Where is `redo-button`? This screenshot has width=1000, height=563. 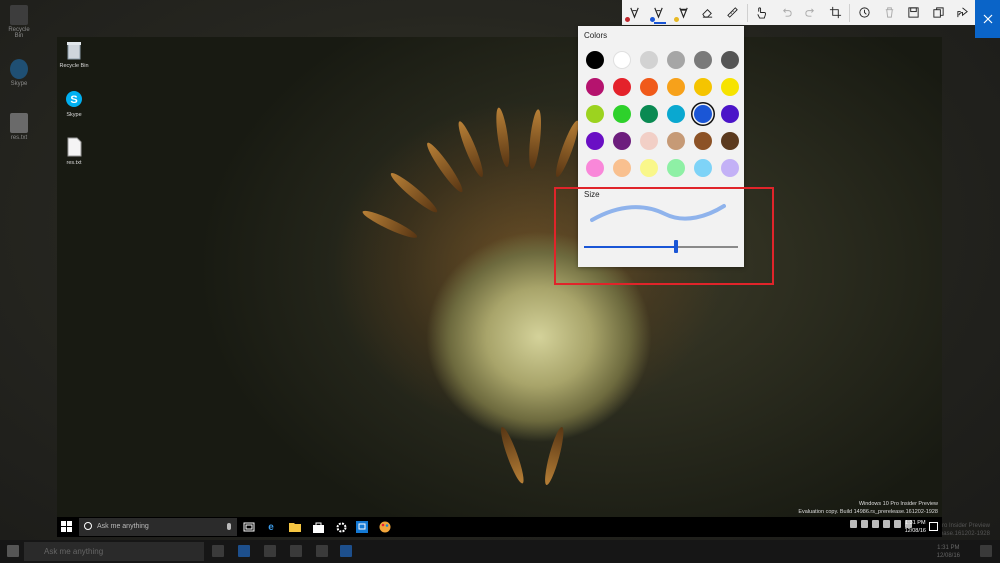
redo-button is located at coordinates (810, 12).